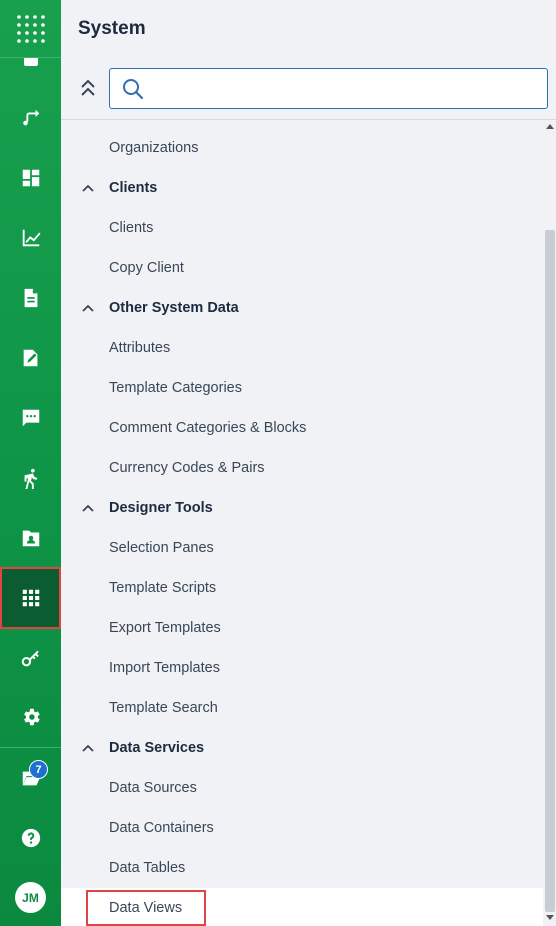 Image resolution: width=556 pixels, height=926 pixels. Describe the element at coordinates (302, 428) in the screenshot. I see `menu-item-comment-categories: Comment Categories & Blocks` at that location.